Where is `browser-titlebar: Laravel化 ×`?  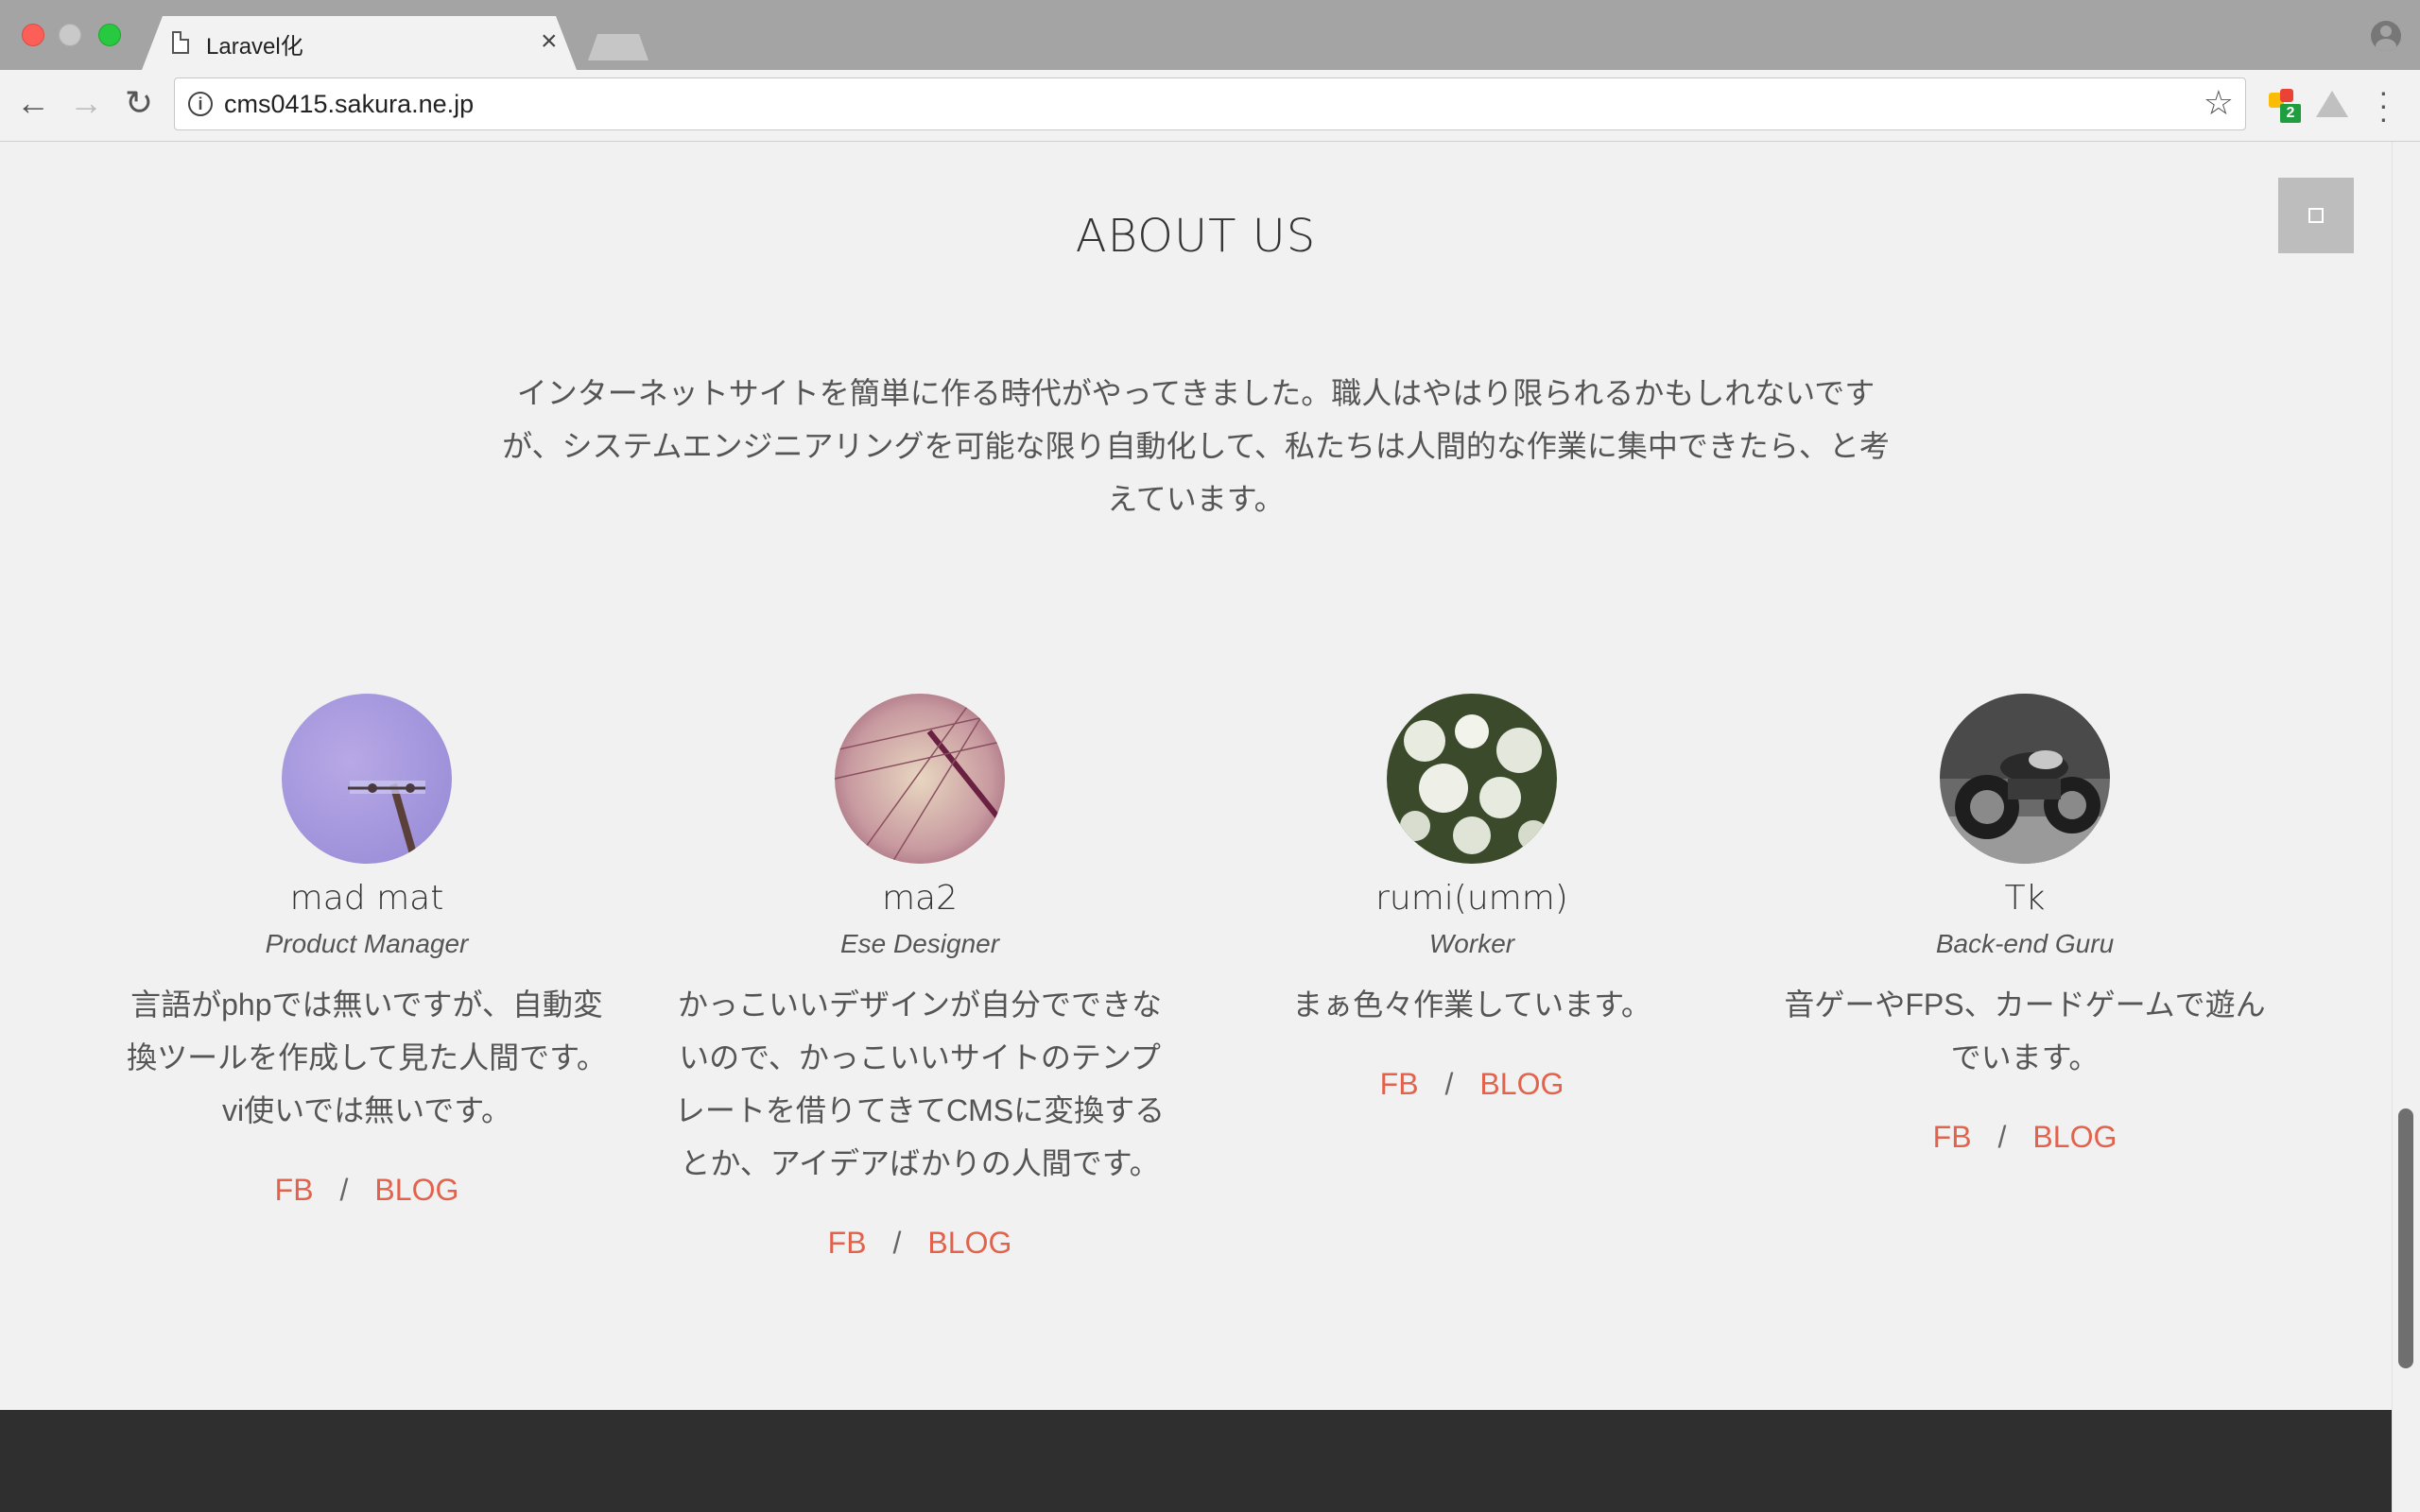
browser-titlebar: Laravel化 × is located at coordinates (1210, 35).